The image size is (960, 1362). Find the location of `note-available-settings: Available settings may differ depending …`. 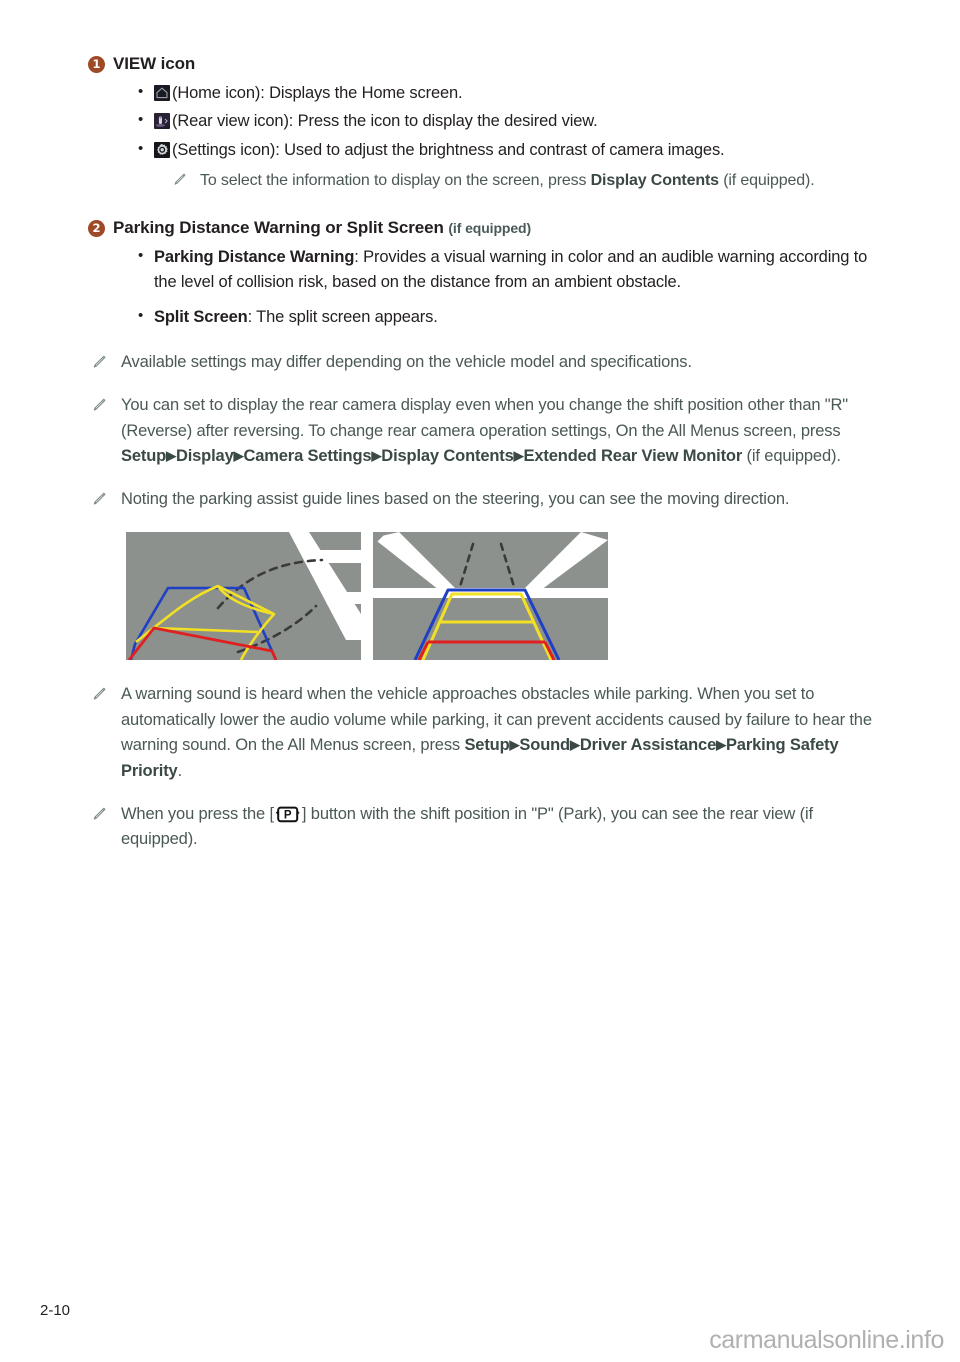

note-available-settings: Available settings may differ depending … is located at coordinates (488, 363).